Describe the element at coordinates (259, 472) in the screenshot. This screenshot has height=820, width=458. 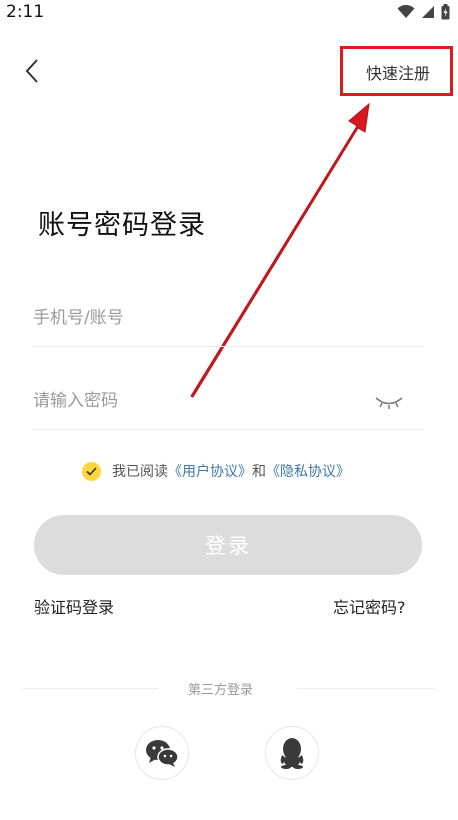
I see `agreement-conjunction: 和` at that location.